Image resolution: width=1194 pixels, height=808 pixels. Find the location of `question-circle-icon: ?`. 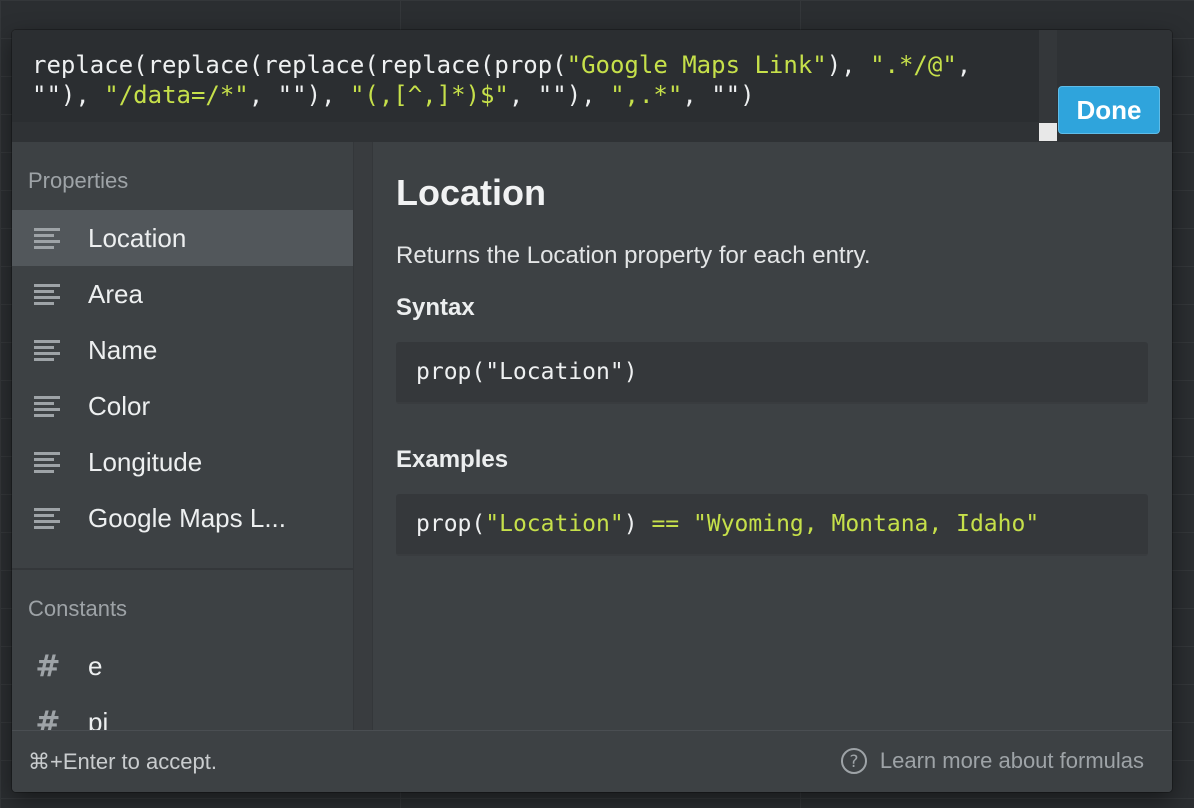

question-circle-icon: ? is located at coordinates (854, 761).